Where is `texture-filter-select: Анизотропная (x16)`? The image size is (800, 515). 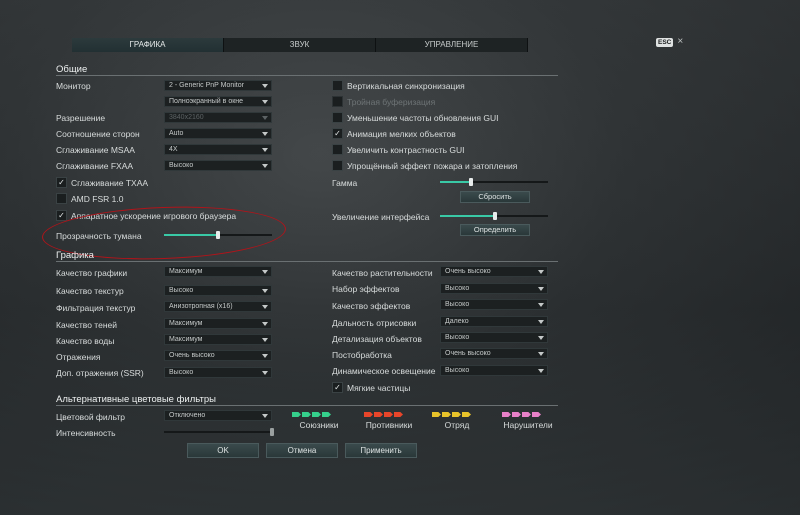
texture-filter-select: Анизотропная (x16) is located at coordinates (218, 306).